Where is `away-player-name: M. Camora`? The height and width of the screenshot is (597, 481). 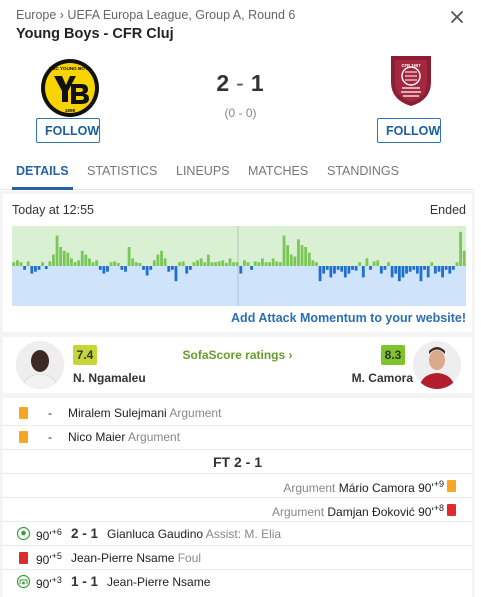 away-player-name: M. Camora is located at coordinates (382, 378).